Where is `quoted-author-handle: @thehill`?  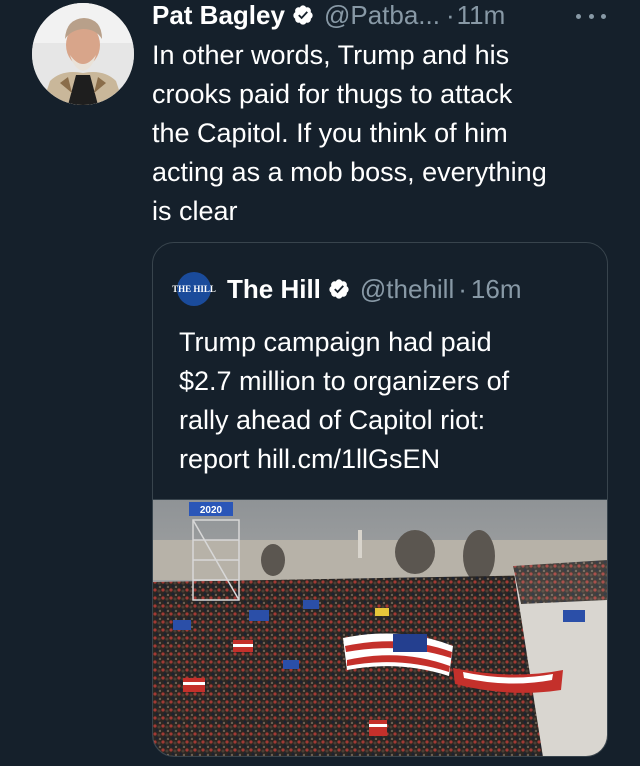 quoted-author-handle: @thehill is located at coordinates (407, 289).